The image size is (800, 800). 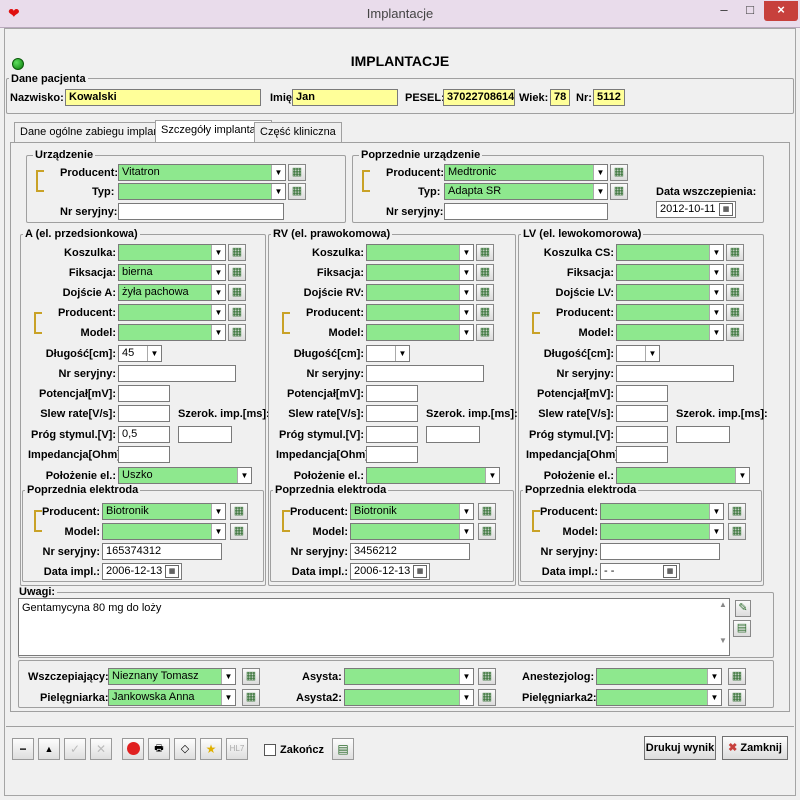 I want to click on notes-textarea: Gentamycyna 80 mg do loży, so click(x=374, y=627).